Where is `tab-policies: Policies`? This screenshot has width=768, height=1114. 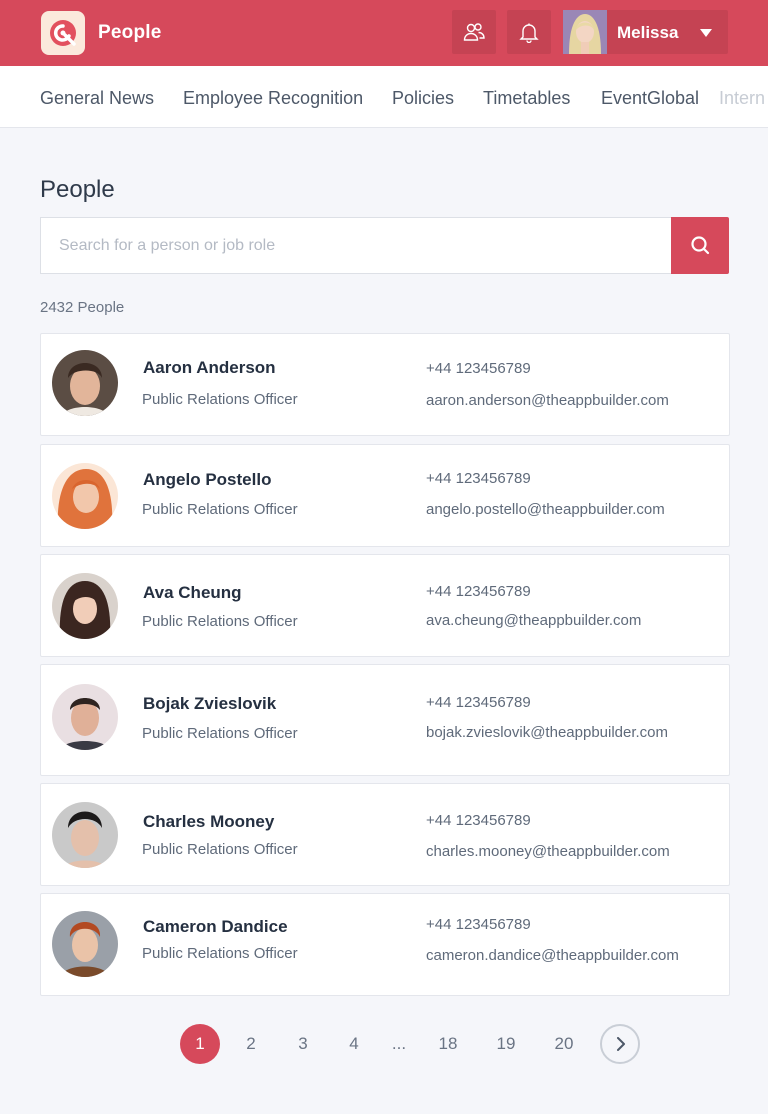 tab-policies: Policies is located at coordinates (423, 98).